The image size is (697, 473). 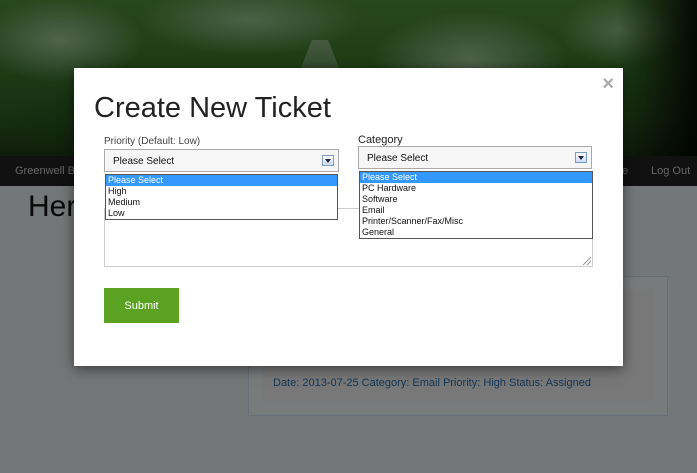 I want to click on modal-title: Create New Ticket, so click(x=212, y=108).